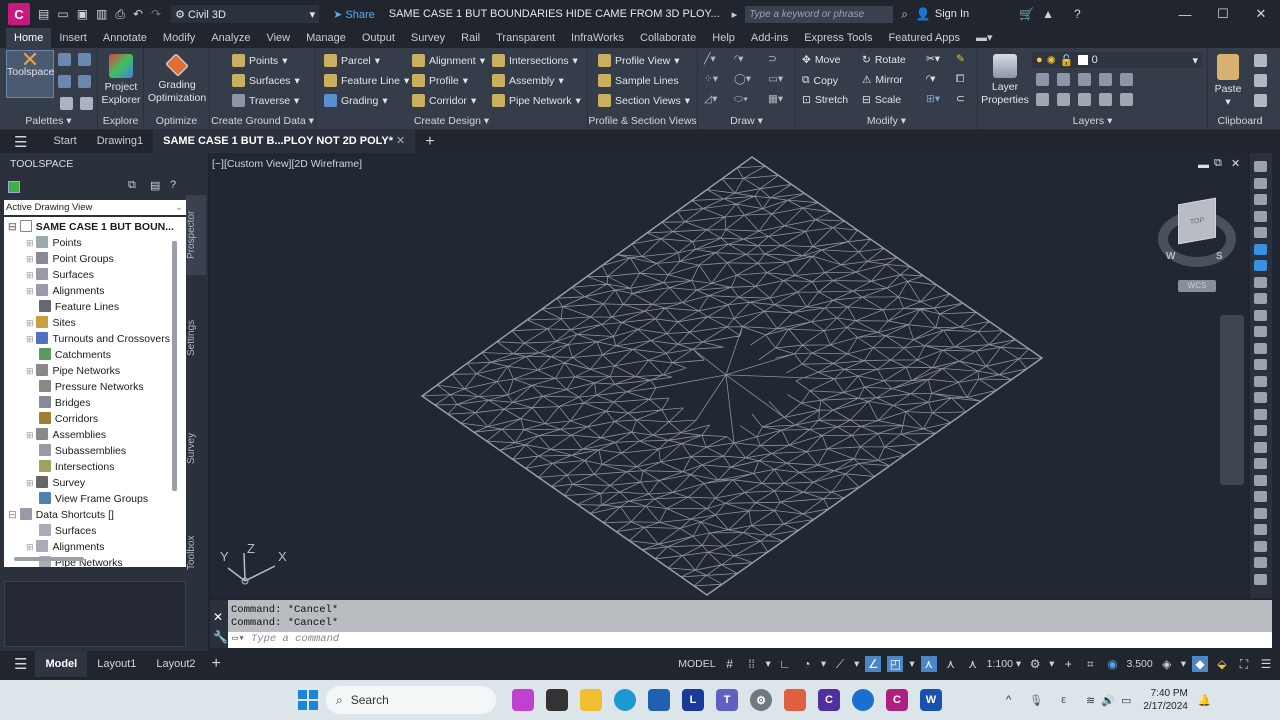 Image resolution: width=1280 pixels, height=720 pixels. What do you see at coordinates (174, 366) in the screenshot?
I see `tree-scrollbar` at bounding box center [174, 366].